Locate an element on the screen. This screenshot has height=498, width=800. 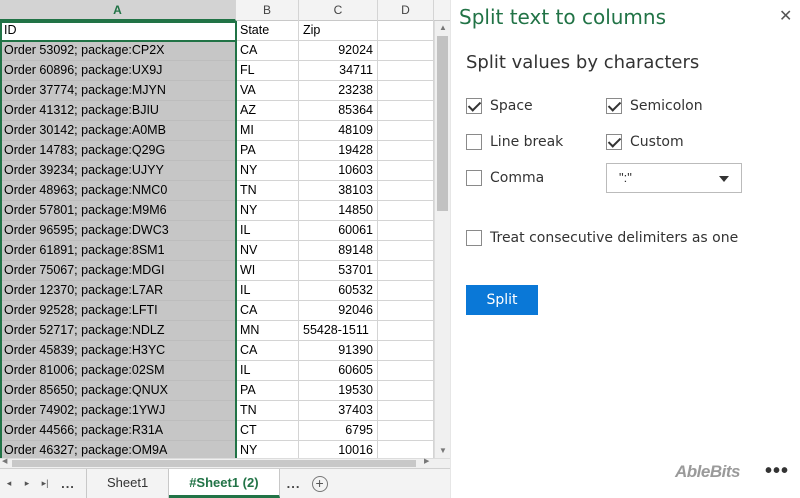
cell-id: Order 57801; package:M9M6 is located at coordinates (118, 211).